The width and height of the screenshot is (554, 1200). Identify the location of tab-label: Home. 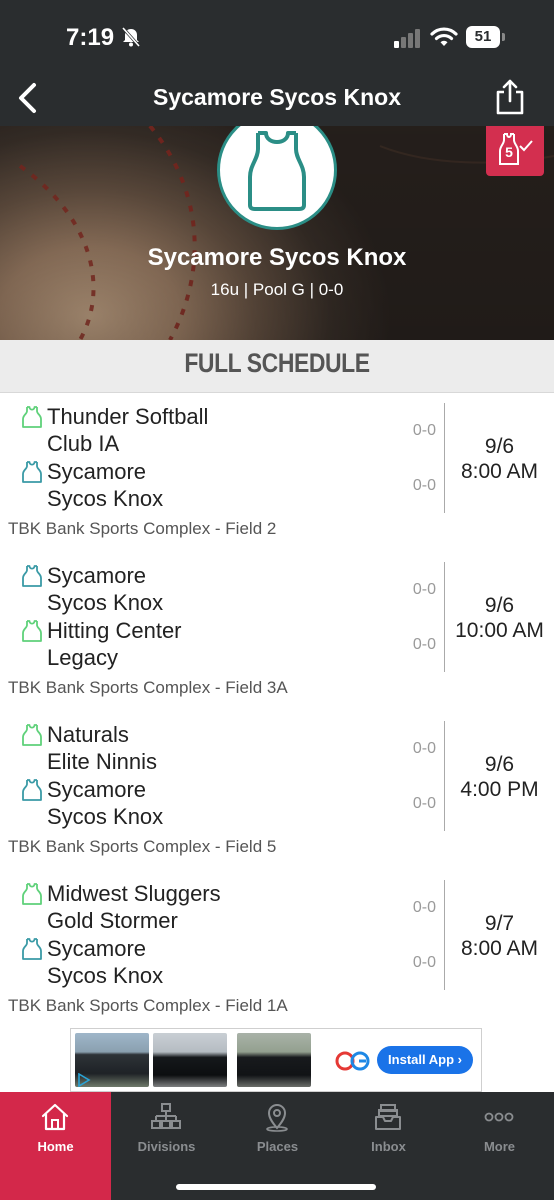
(55, 1146).